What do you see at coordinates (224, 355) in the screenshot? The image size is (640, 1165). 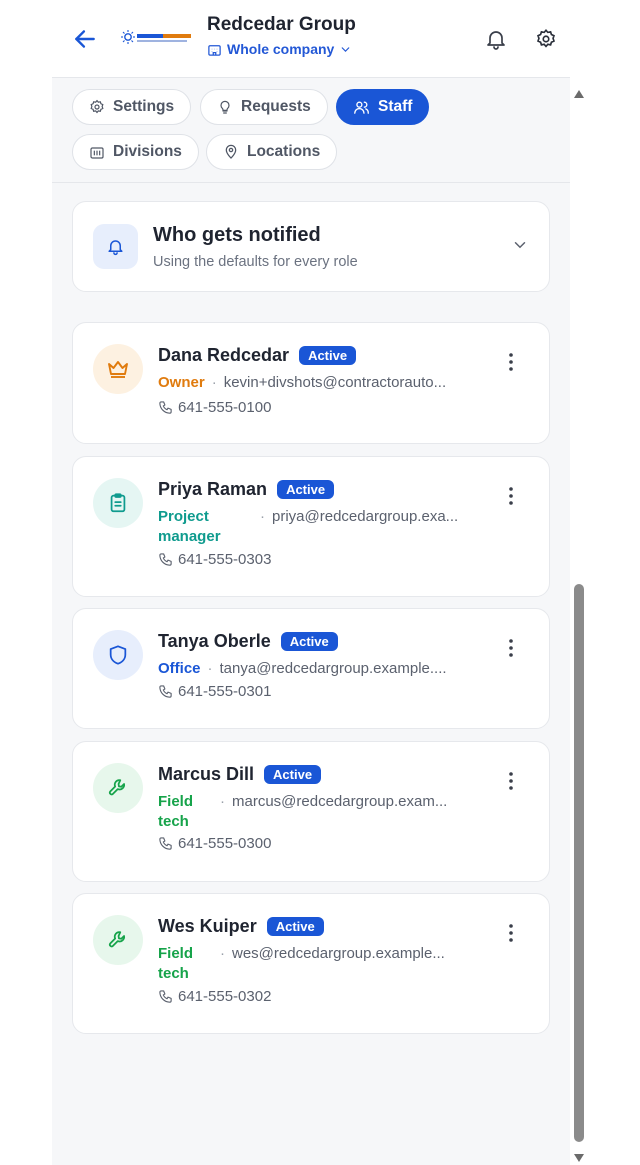 I see `staff-name: Dana Redcedar` at bounding box center [224, 355].